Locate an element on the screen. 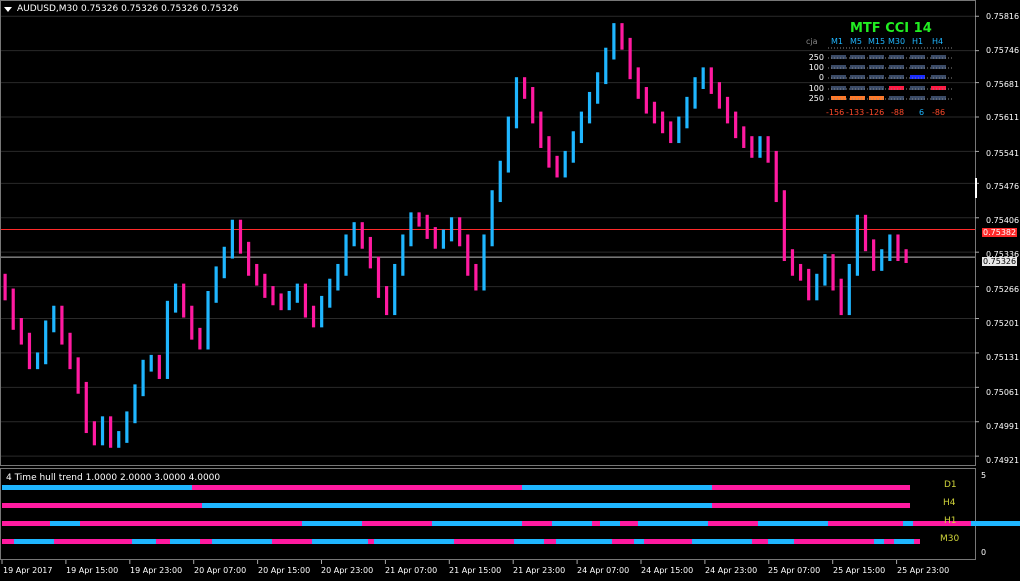  price-label: 0.75541 is located at coordinates (1003, 153).